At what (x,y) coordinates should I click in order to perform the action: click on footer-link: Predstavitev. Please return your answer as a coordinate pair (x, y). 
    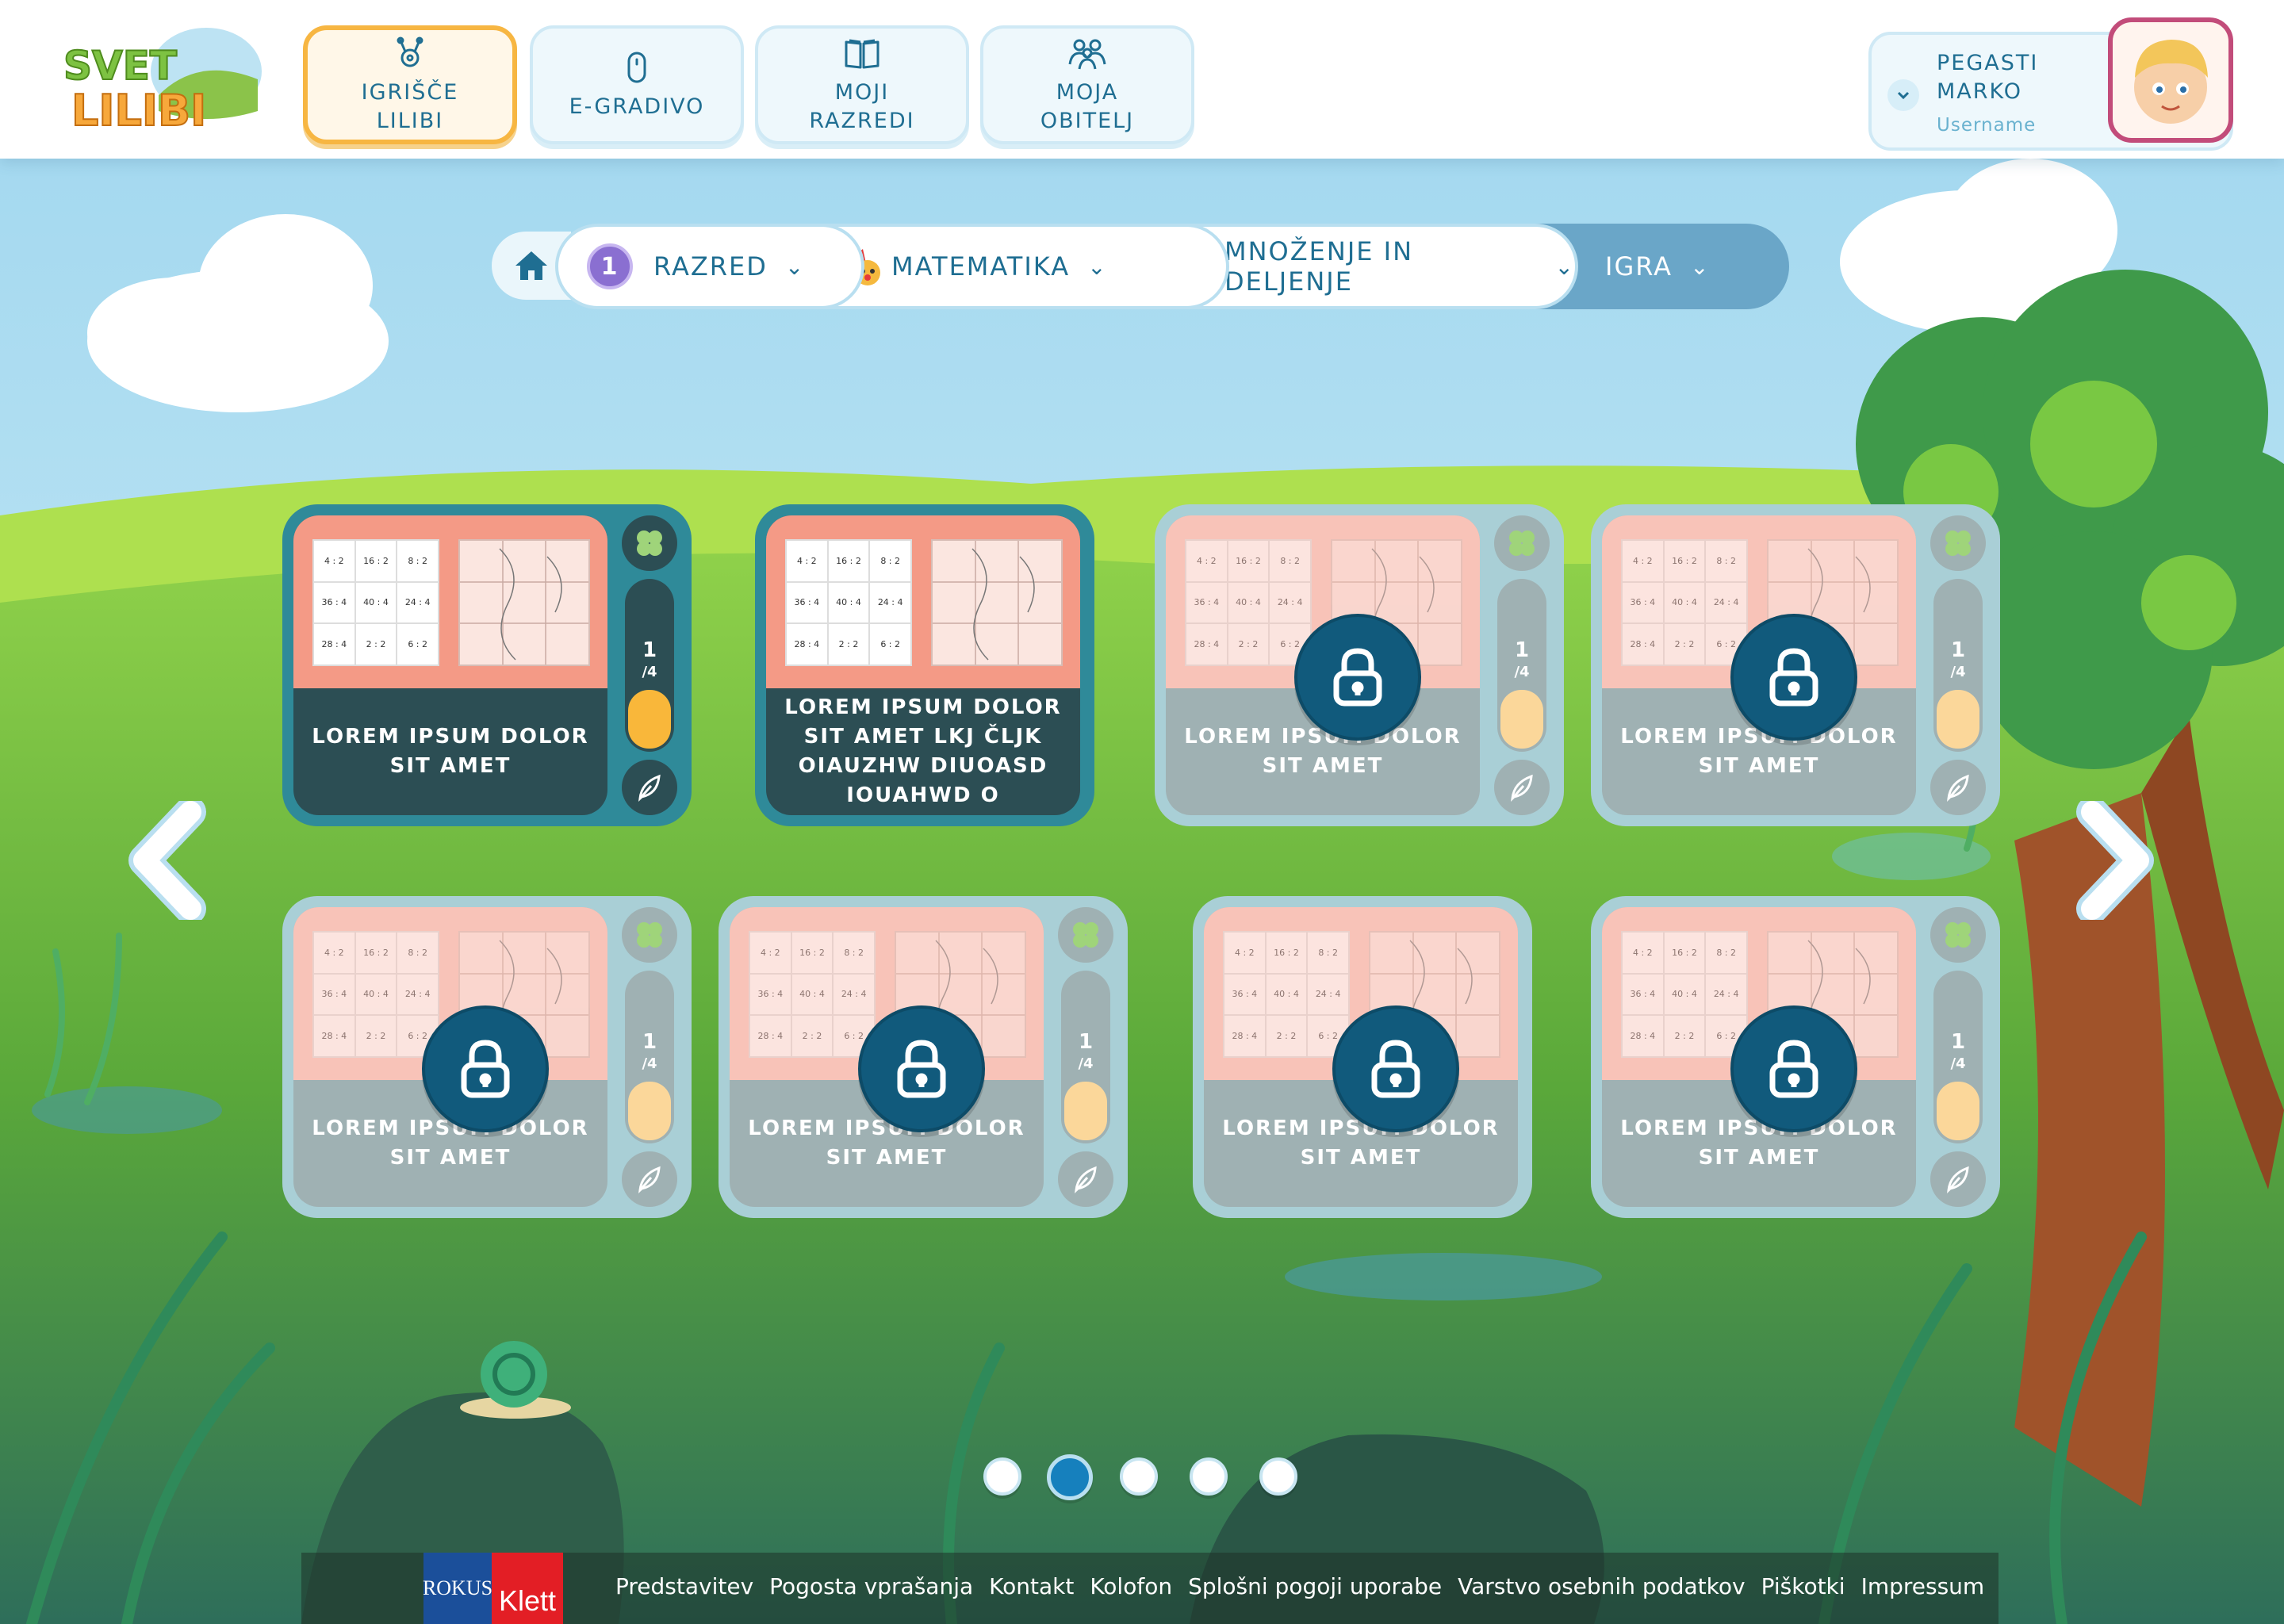
    Looking at the image, I should click on (684, 1586).